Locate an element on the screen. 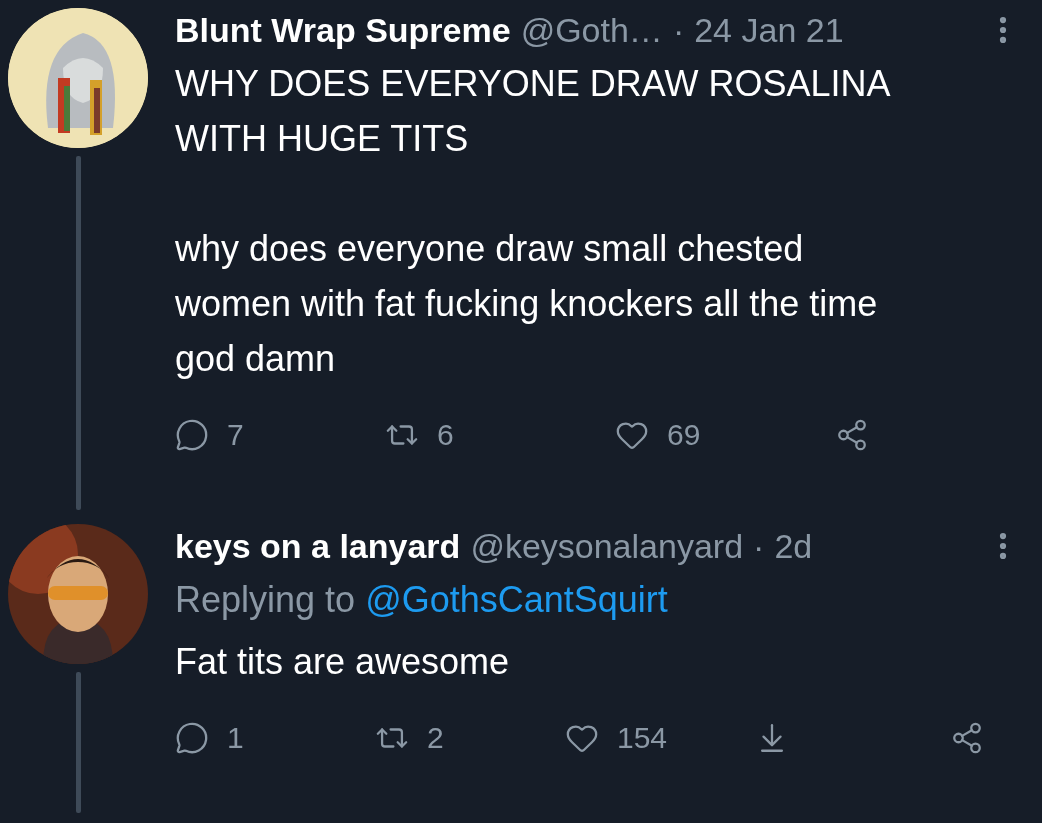 This screenshot has height=823, width=1042. like-button: 154 is located at coordinates (660, 738).